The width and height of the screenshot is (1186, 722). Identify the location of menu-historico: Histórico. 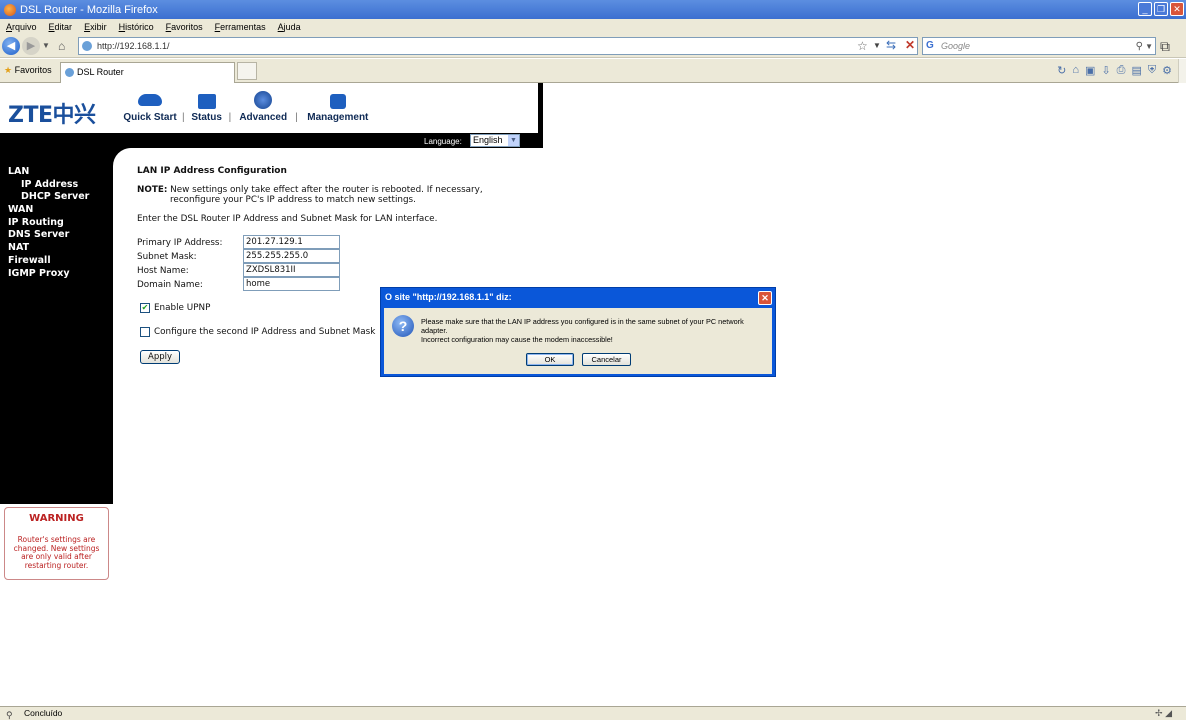
(136, 27).